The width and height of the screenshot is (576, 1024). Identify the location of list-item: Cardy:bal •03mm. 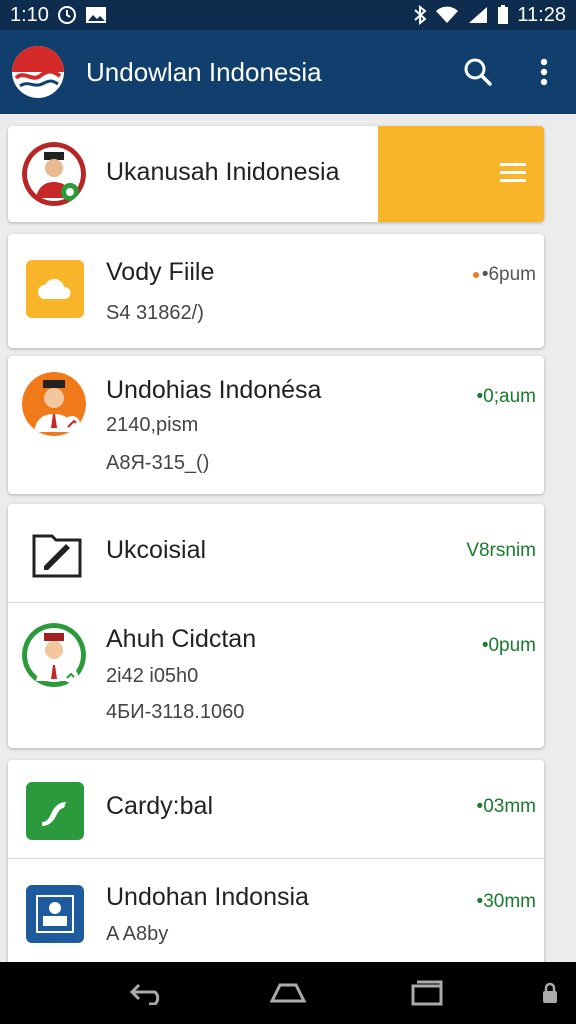
(276, 809).